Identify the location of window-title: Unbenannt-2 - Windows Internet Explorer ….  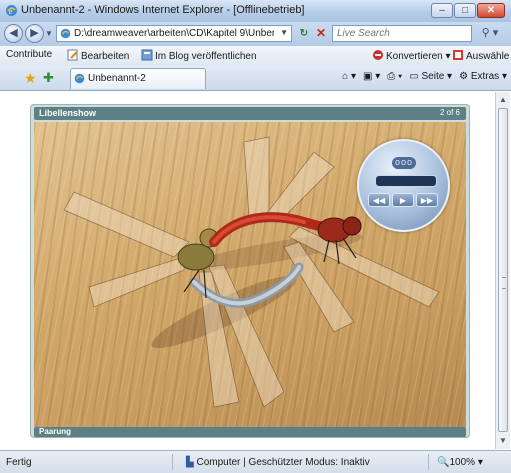
(163, 10).